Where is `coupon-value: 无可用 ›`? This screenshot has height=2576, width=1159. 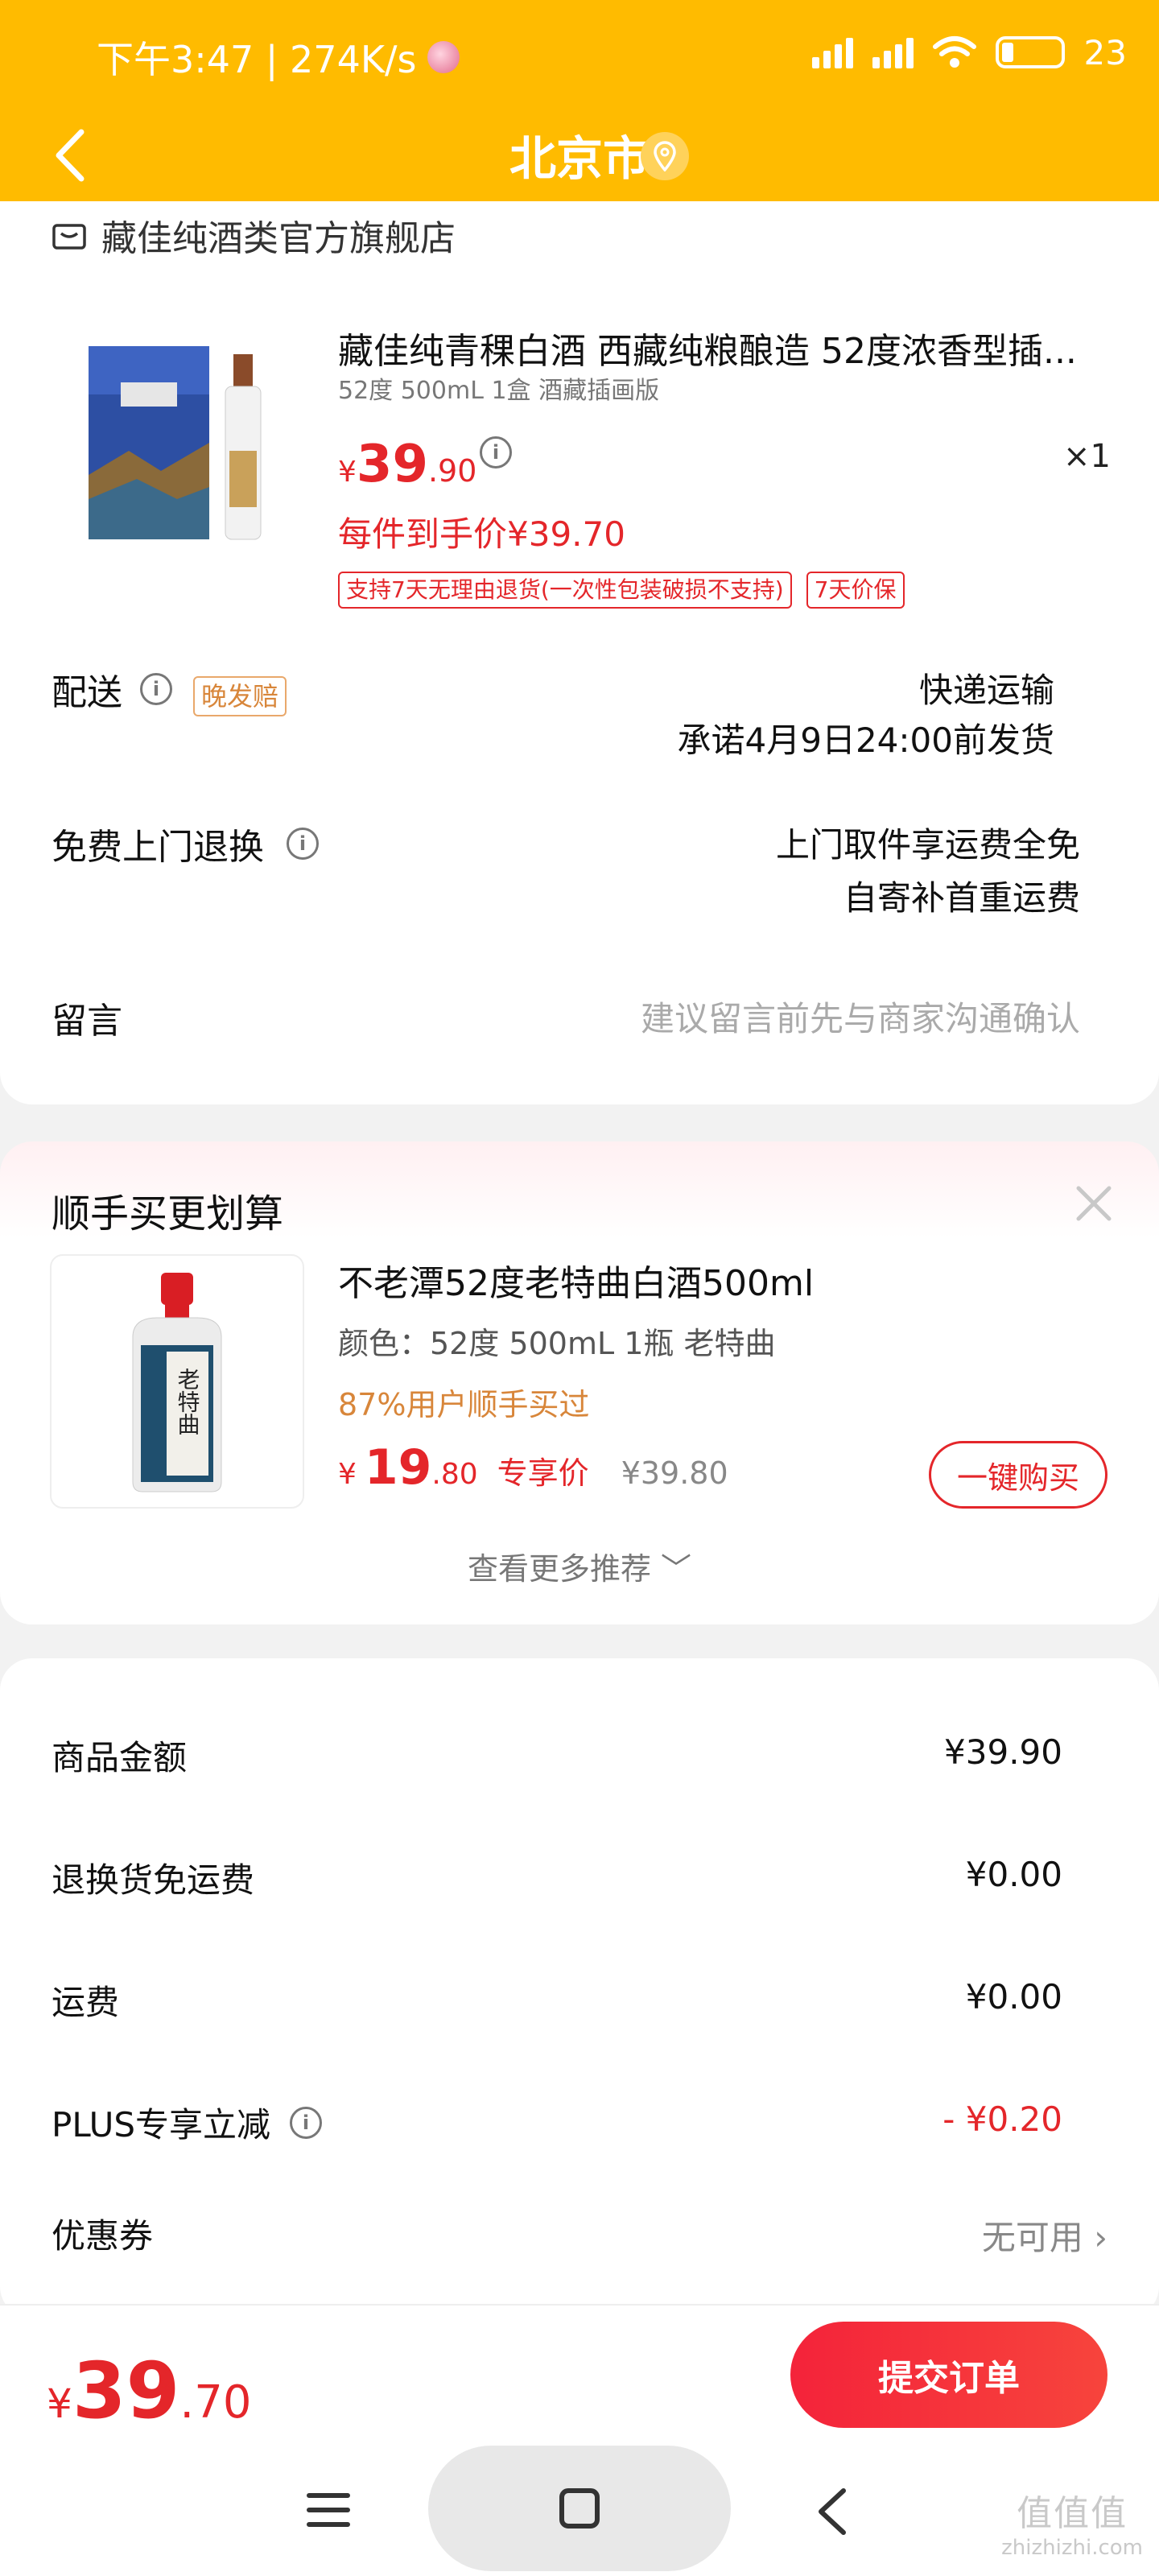 coupon-value: 无可用 › is located at coordinates (1044, 2235).